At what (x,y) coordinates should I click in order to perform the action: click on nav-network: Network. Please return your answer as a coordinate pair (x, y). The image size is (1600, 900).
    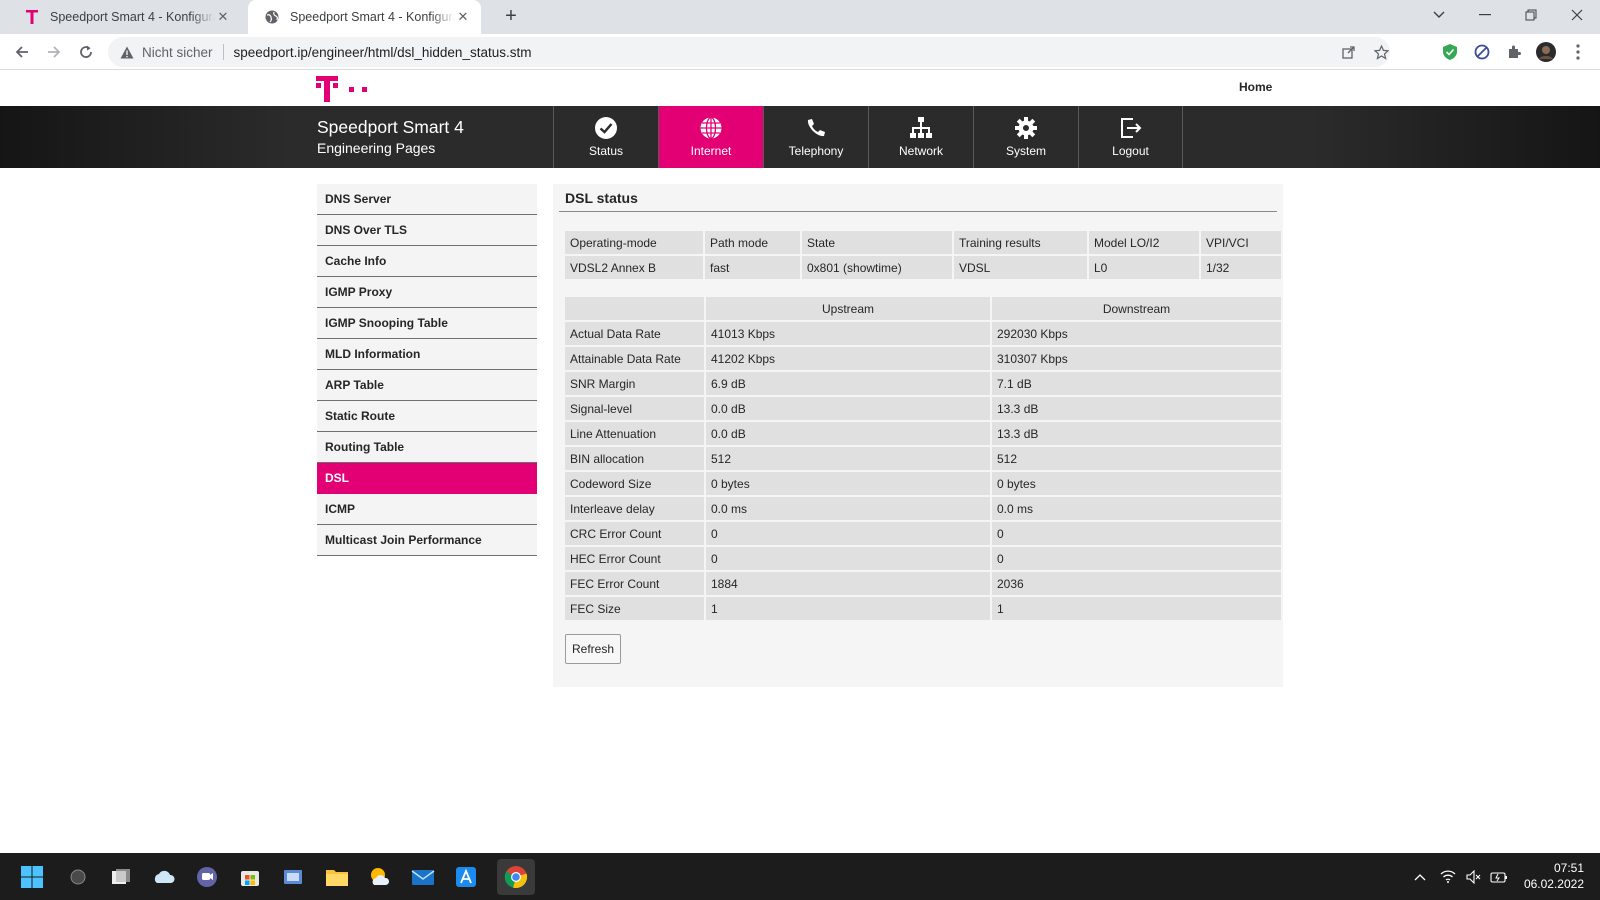
    Looking at the image, I should click on (920, 137).